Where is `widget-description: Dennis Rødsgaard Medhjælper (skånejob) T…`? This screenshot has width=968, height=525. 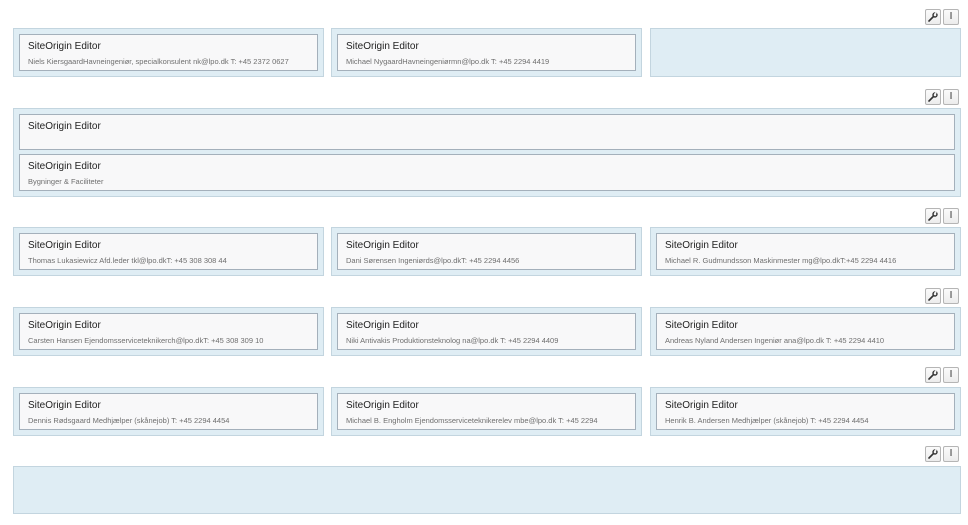 widget-description: Dennis Rødsgaard Medhjælper (skånejob) T… is located at coordinates (129, 420).